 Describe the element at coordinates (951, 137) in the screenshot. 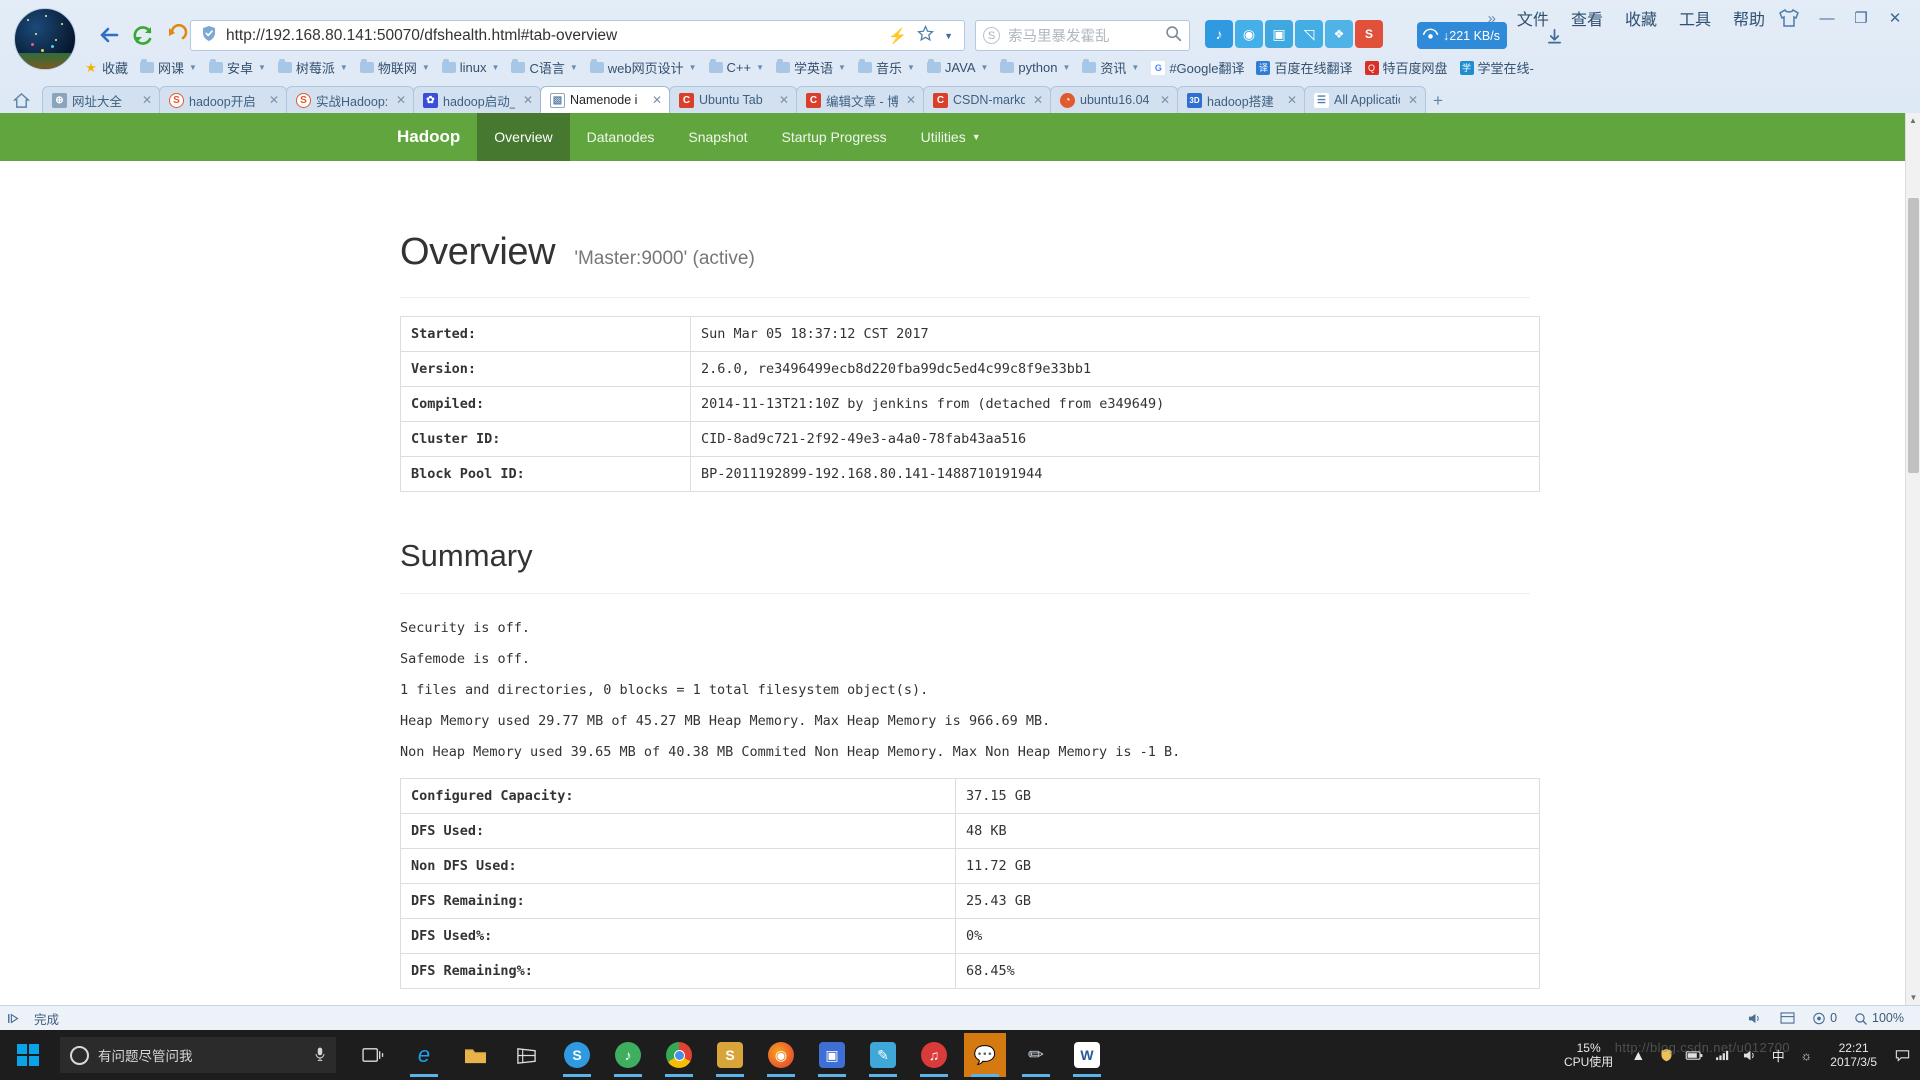

I see `nav-tab-utilities: Utilities ▼` at that location.